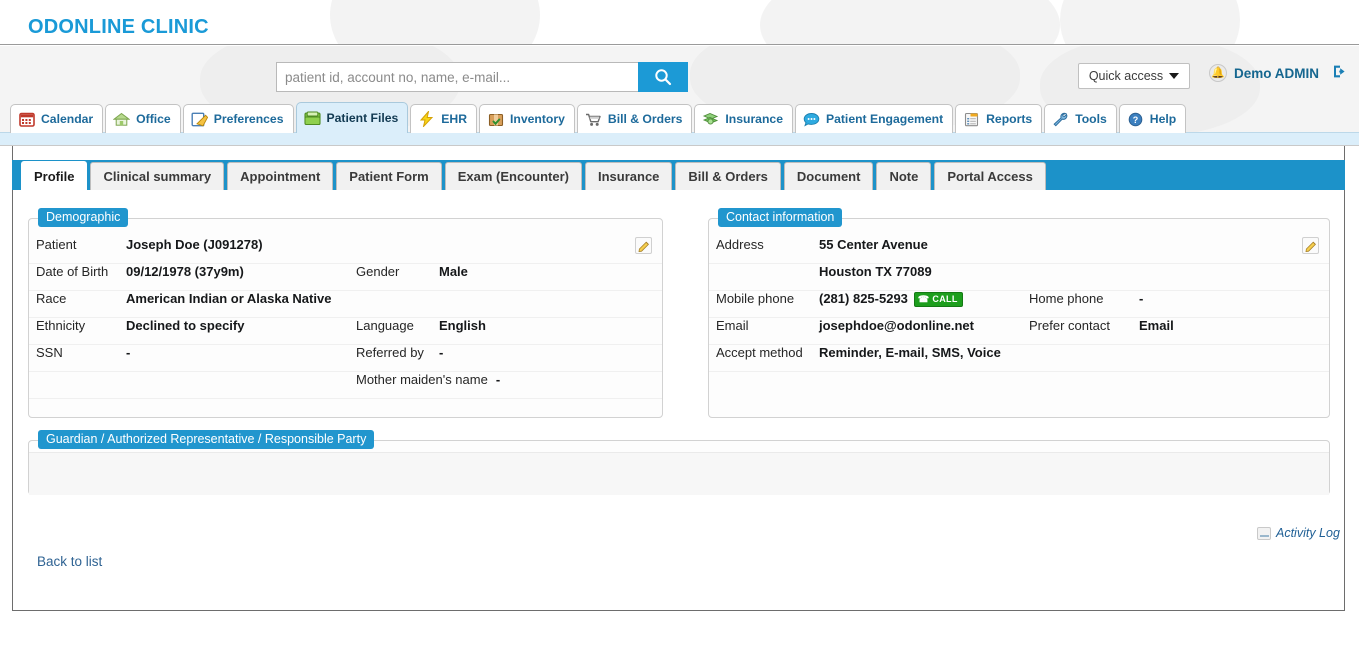 The width and height of the screenshot is (1359, 672). Describe the element at coordinates (56, 244) in the screenshot. I see `patient-label: Patient` at that location.